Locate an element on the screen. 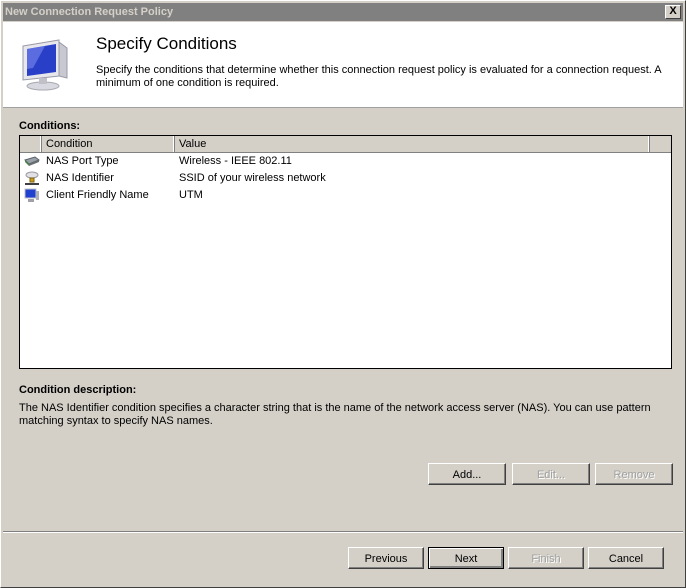 Image resolution: width=686 pixels, height=588 pixels. close-button: X is located at coordinates (673, 12).